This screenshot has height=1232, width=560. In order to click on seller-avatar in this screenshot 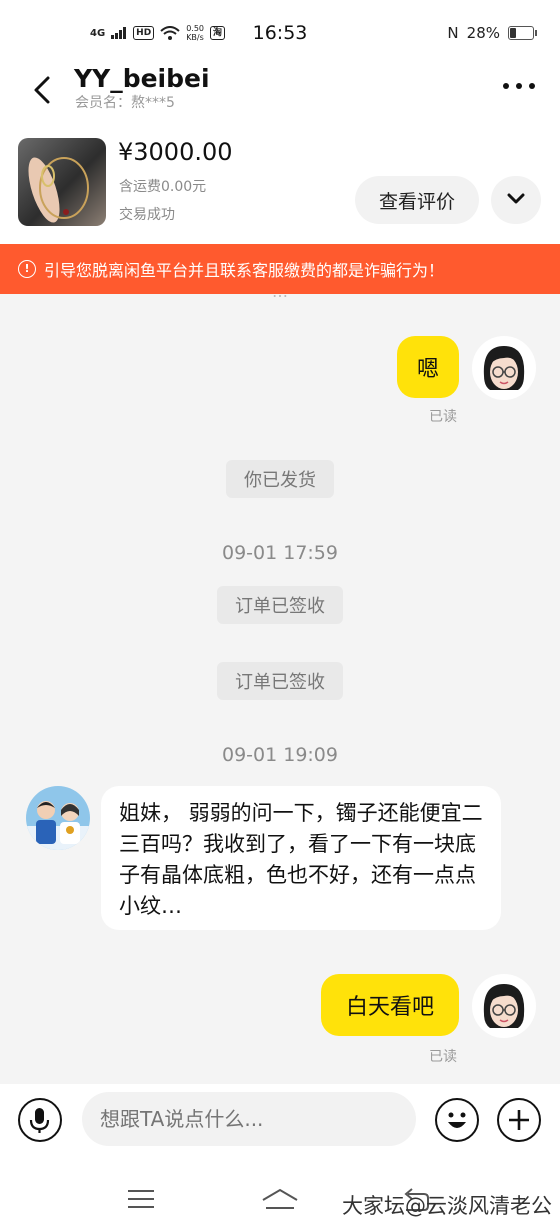, I will do `click(58, 818)`.